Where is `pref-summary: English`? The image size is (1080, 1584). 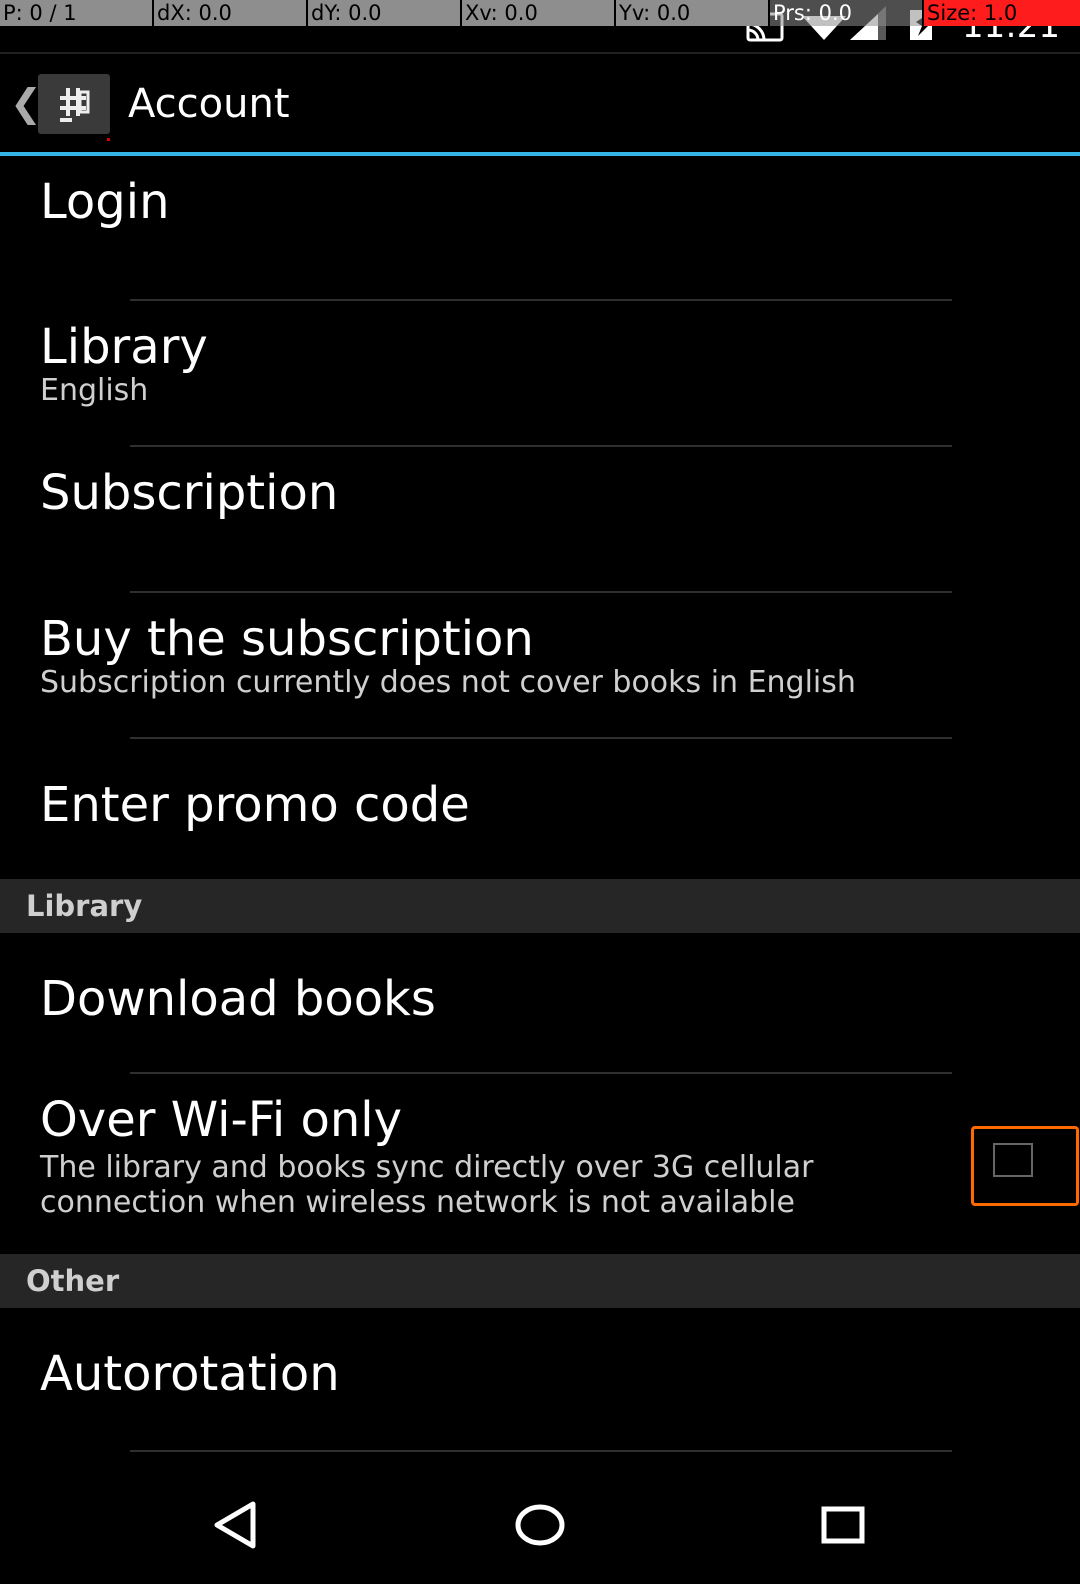
pref-summary: English is located at coordinates (94, 390).